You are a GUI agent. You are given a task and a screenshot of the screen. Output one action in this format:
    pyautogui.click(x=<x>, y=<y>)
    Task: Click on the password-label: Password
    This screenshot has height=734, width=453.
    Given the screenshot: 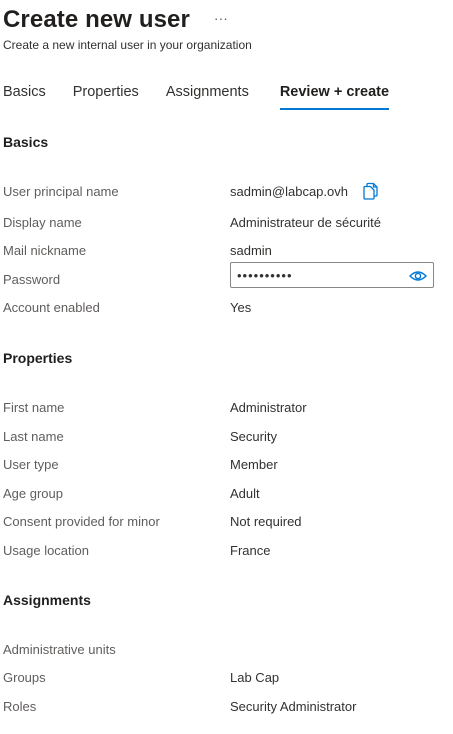 What is the action you would take?
    pyautogui.click(x=32, y=279)
    